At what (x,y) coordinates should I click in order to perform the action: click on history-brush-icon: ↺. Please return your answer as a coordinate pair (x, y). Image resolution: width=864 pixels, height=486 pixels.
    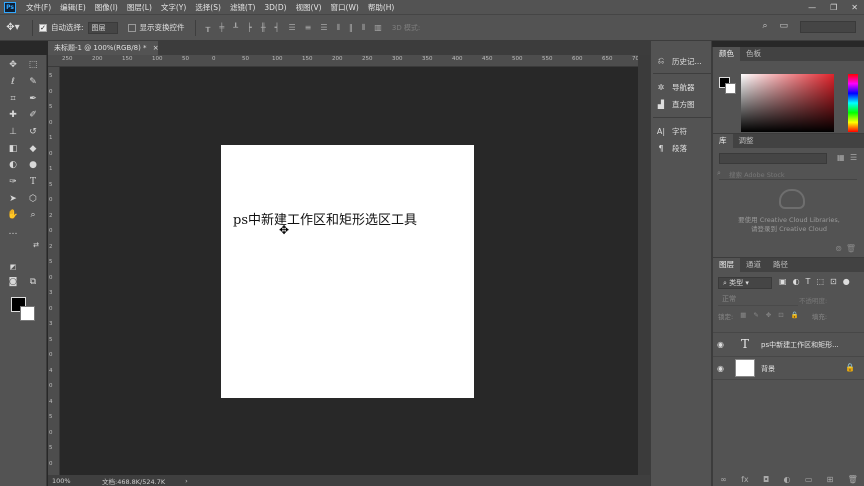
    Looking at the image, I should click on (33, 132).